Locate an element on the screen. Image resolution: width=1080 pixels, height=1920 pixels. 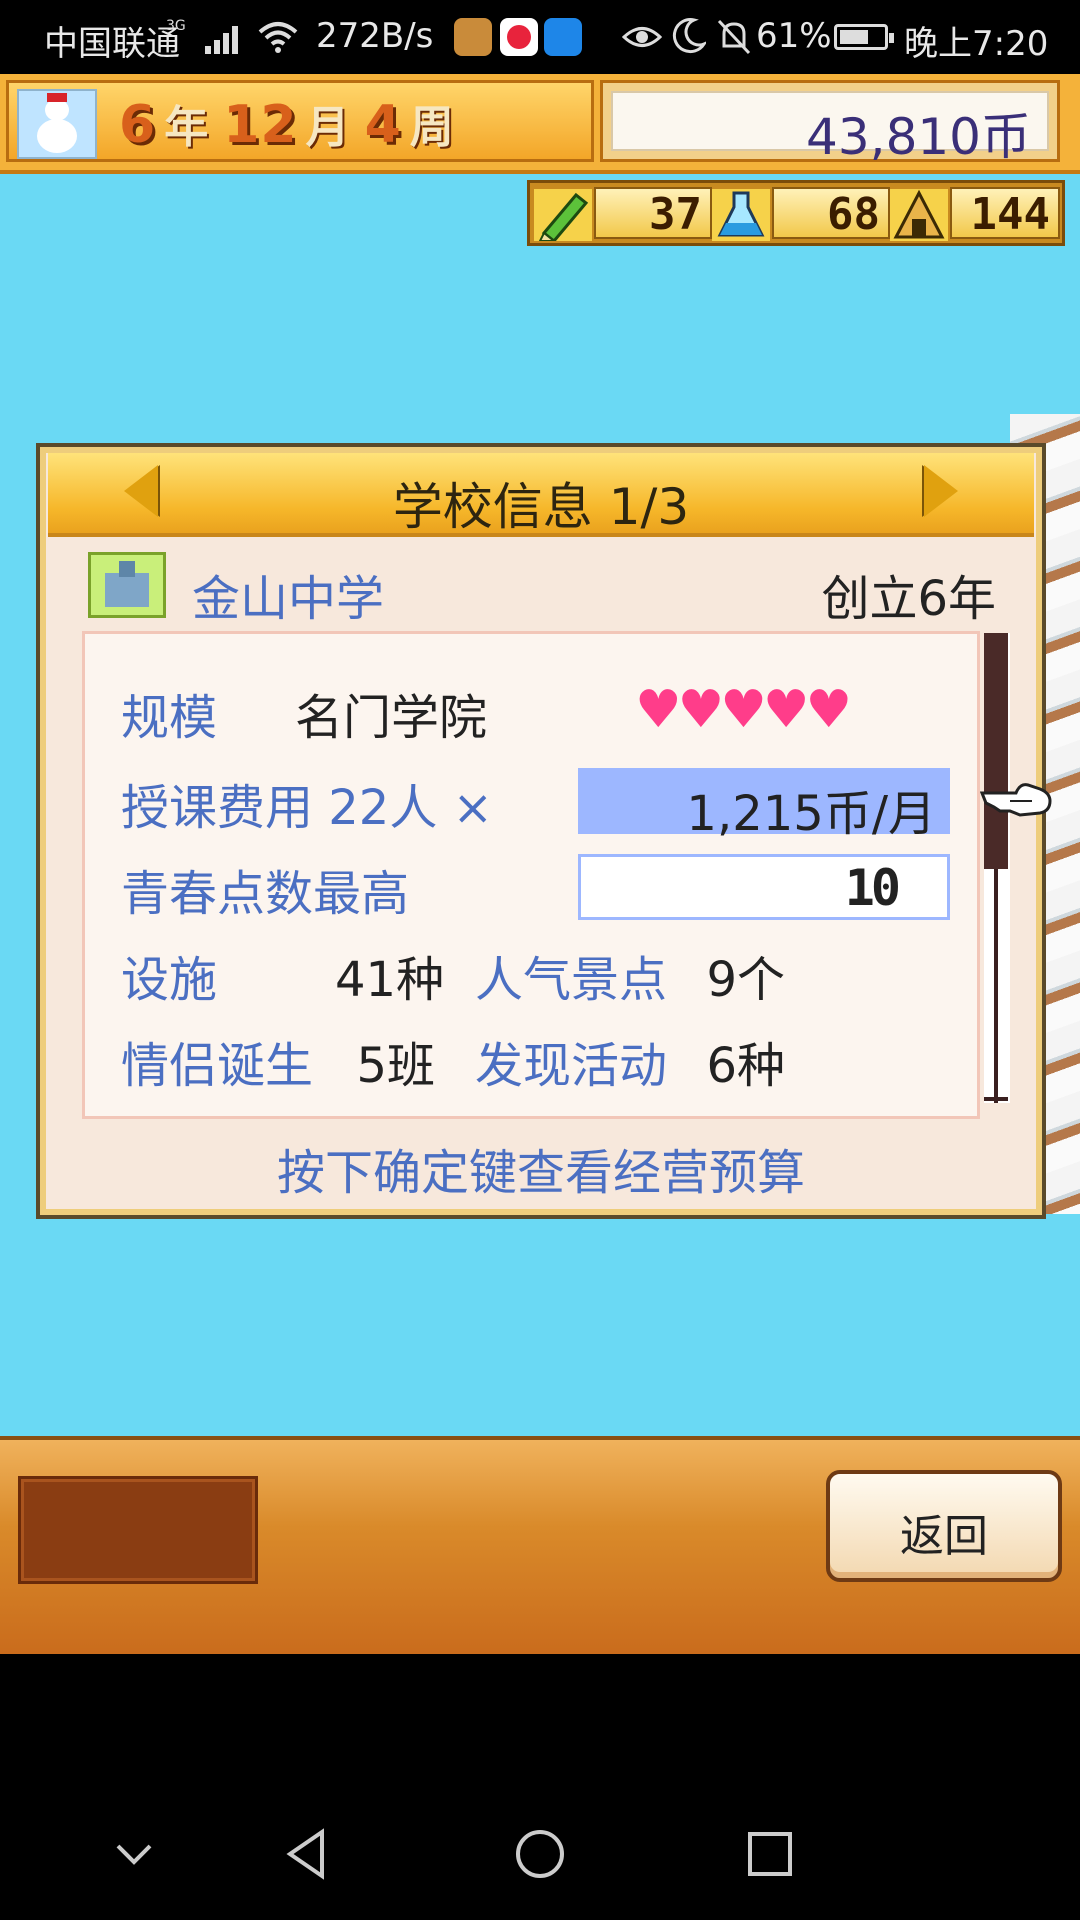
popular-spots-label: 人气景点 is located at coordinates (571, 980).